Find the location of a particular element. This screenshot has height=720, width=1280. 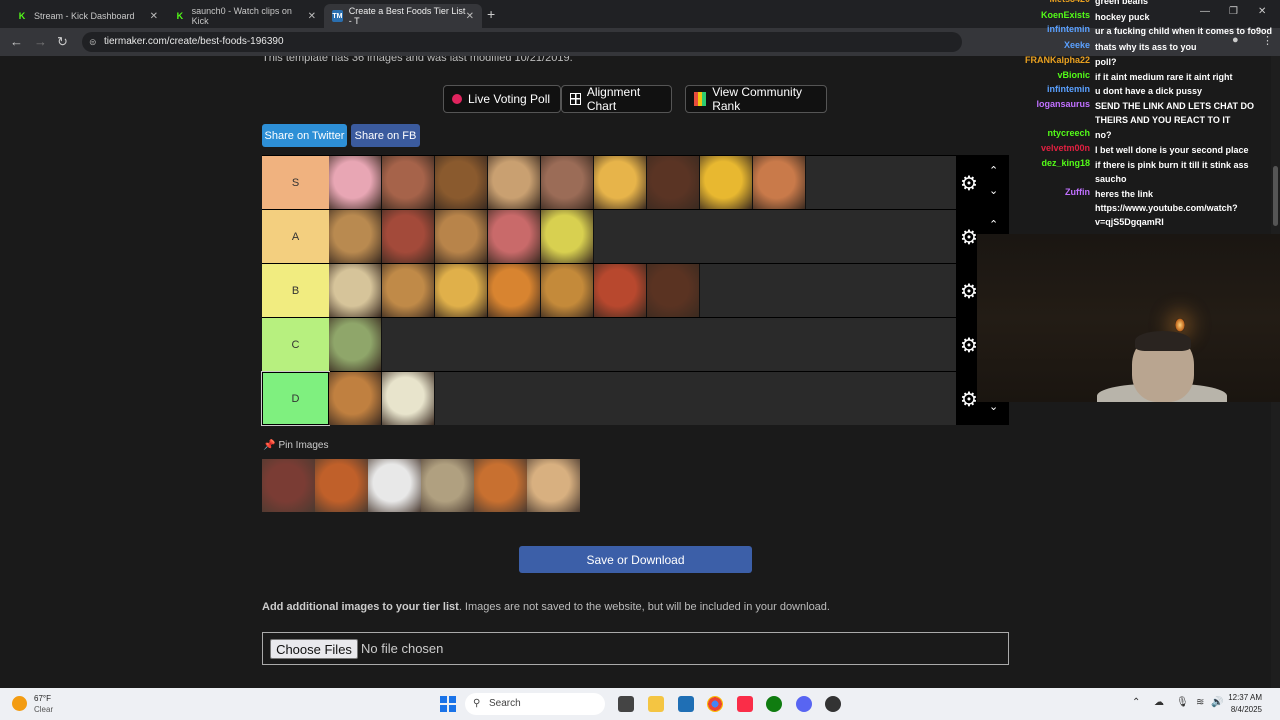

forward-icon: → is located at coordinates (40, 41).